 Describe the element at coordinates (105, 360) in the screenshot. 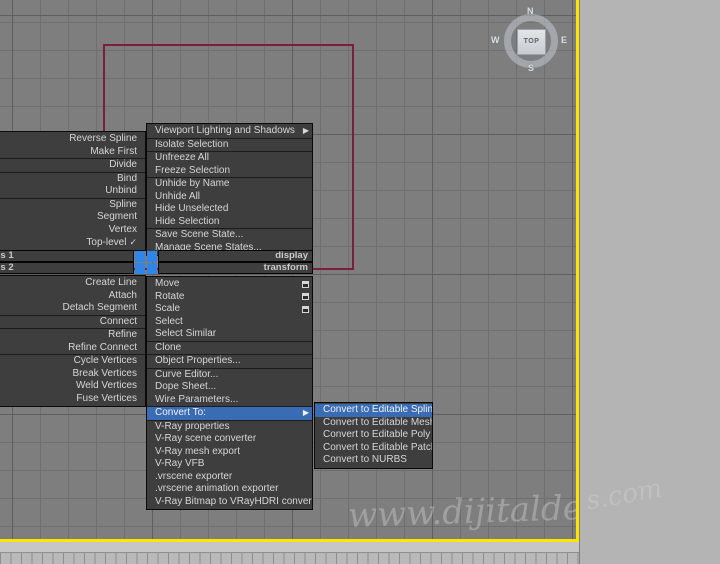

I see `menu-item-label: Cycle Vertices` at that location.